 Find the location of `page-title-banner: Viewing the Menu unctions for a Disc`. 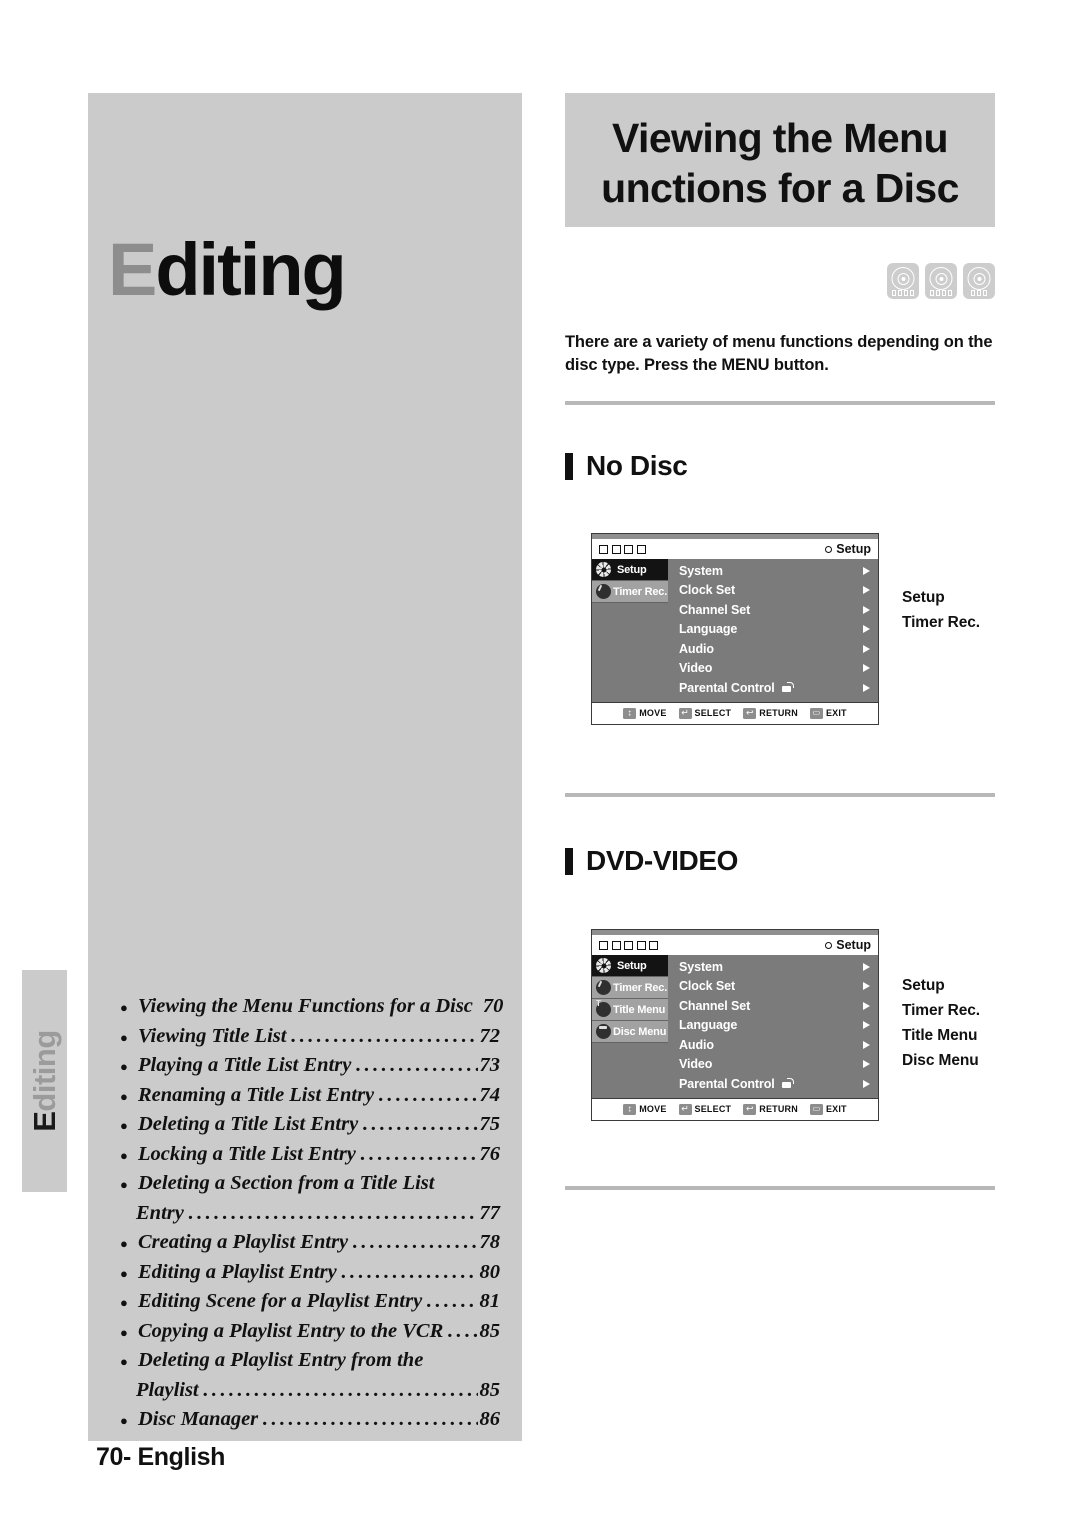

page-title-banner: Viewing the Menu unctions for a Disc is located at coordinates (780, 160).